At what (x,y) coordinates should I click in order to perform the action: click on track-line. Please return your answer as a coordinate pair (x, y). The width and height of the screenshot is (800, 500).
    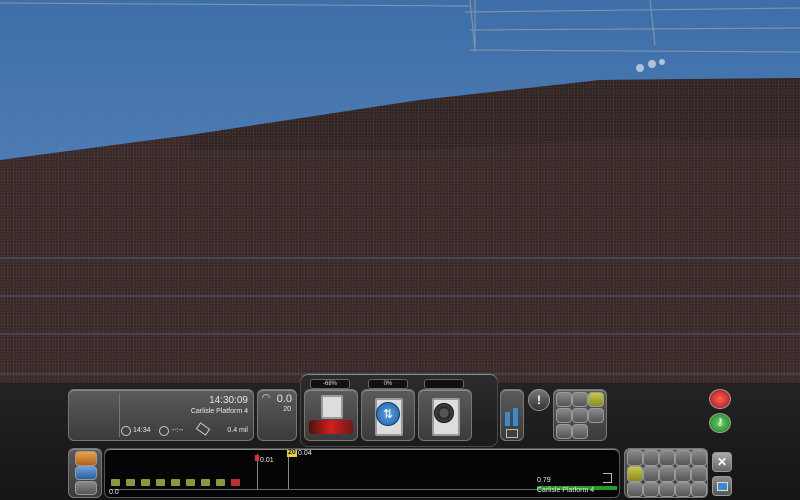
    Looking at the image, I should click on (361, 489).